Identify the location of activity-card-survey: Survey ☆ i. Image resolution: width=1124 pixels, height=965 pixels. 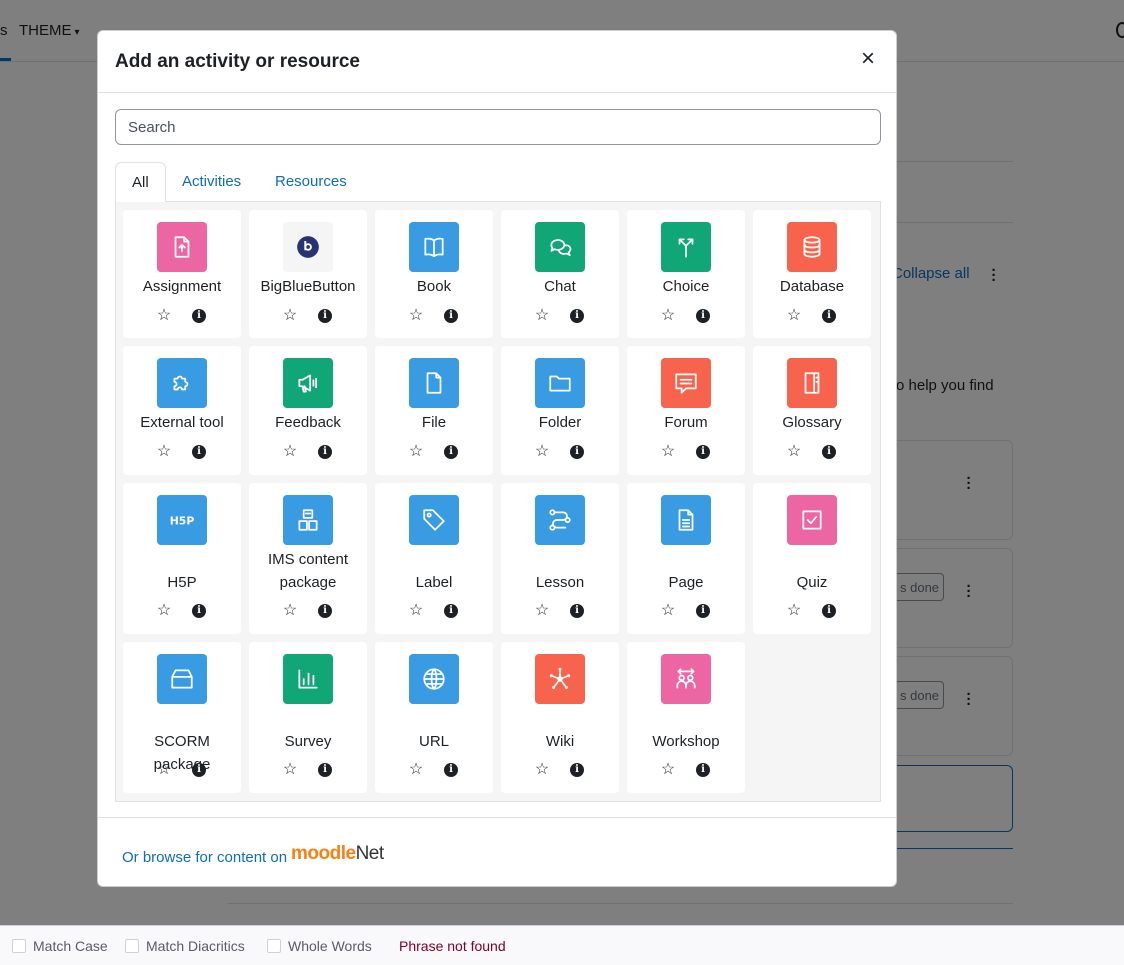
(308, 717).